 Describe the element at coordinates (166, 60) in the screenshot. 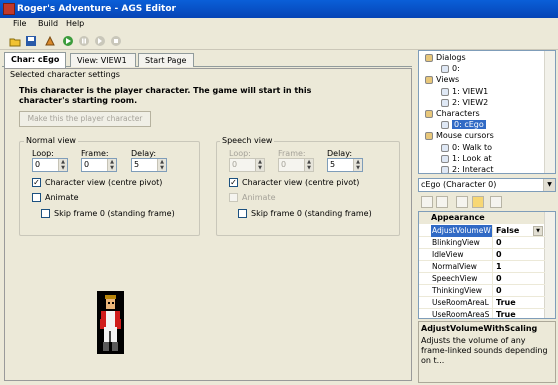

I see `tab-start-page: Start Page` at that location.